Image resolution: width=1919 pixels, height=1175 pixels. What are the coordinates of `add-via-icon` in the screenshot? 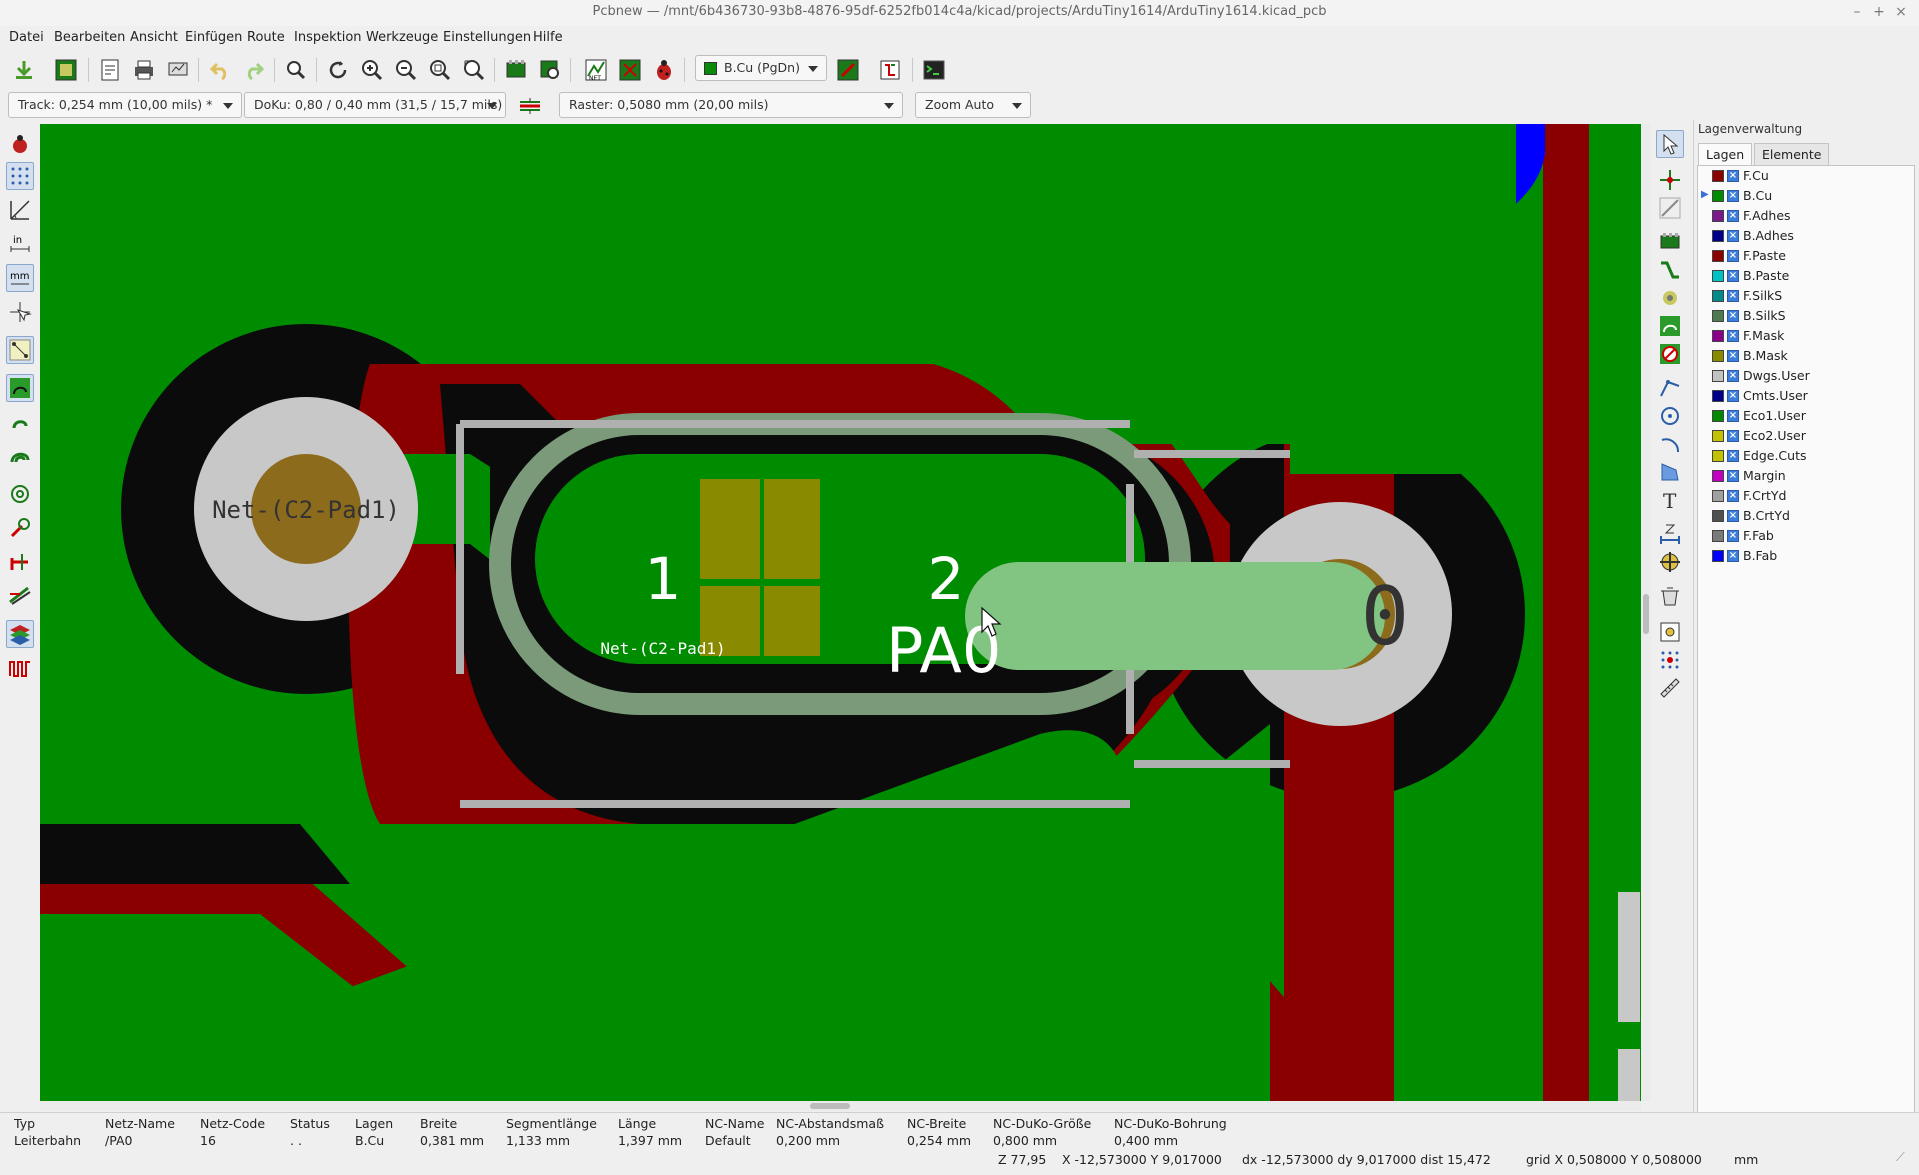 It's located at (1670, 298).